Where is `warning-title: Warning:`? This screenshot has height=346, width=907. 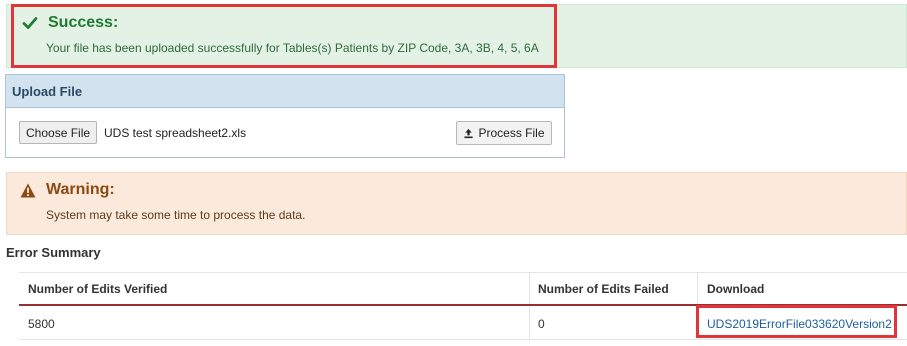 warning-title: Warning: is located at coordinates (80, 189).